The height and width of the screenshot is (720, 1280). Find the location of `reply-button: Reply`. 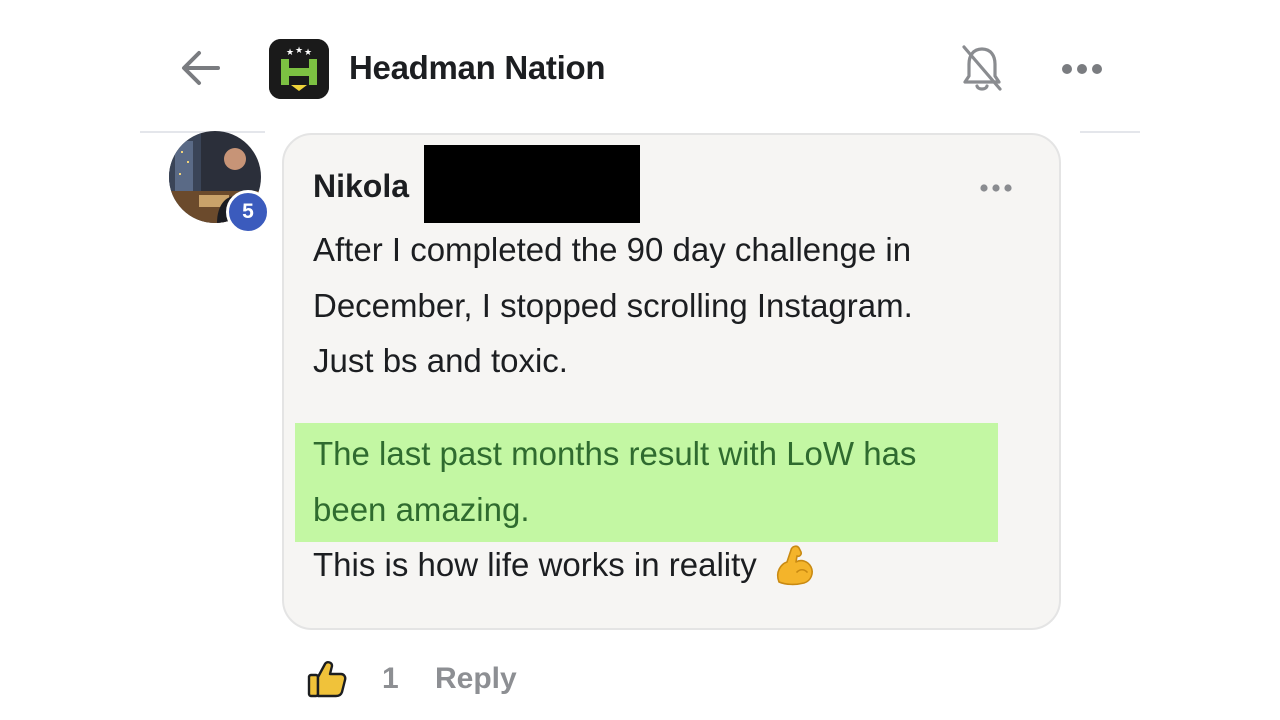

reply-button: Reply is located at coordinates (476, 679).